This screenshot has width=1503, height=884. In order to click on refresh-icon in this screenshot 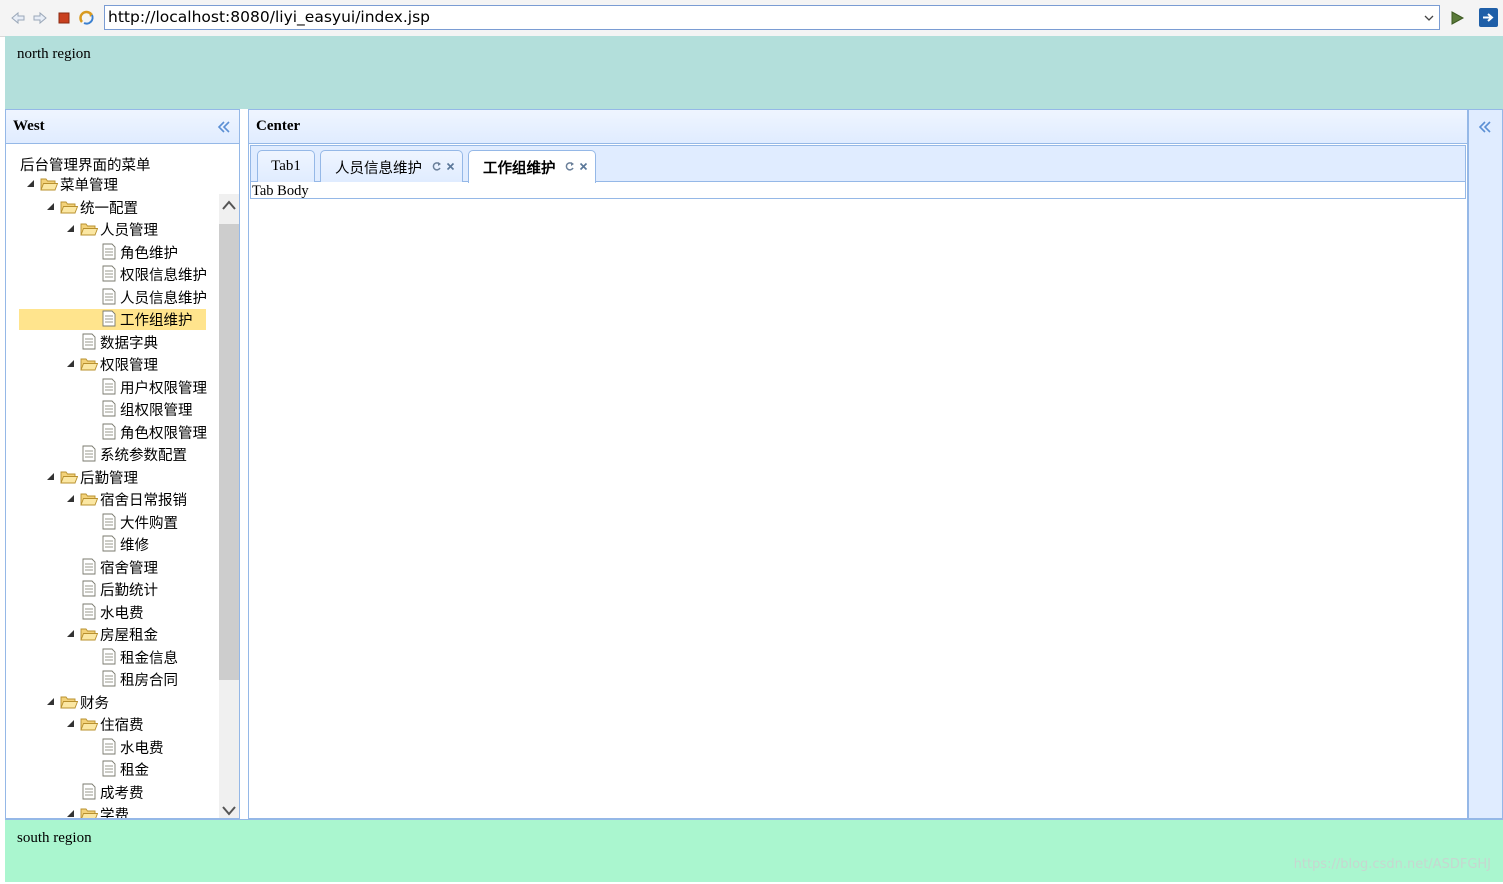, I will do `click(87, 18)`.